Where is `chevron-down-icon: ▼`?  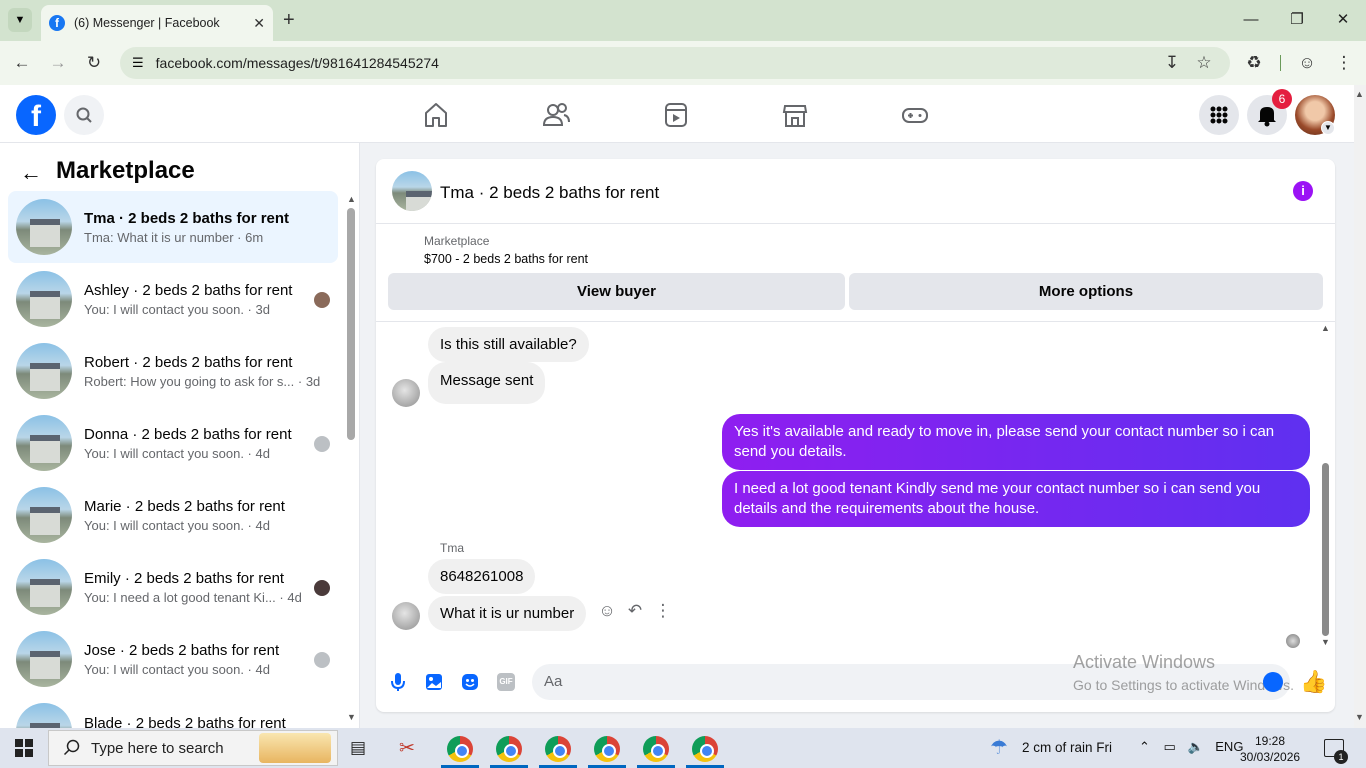
chevron-down-icon: ▼ is located at coordinates (1328, 128).